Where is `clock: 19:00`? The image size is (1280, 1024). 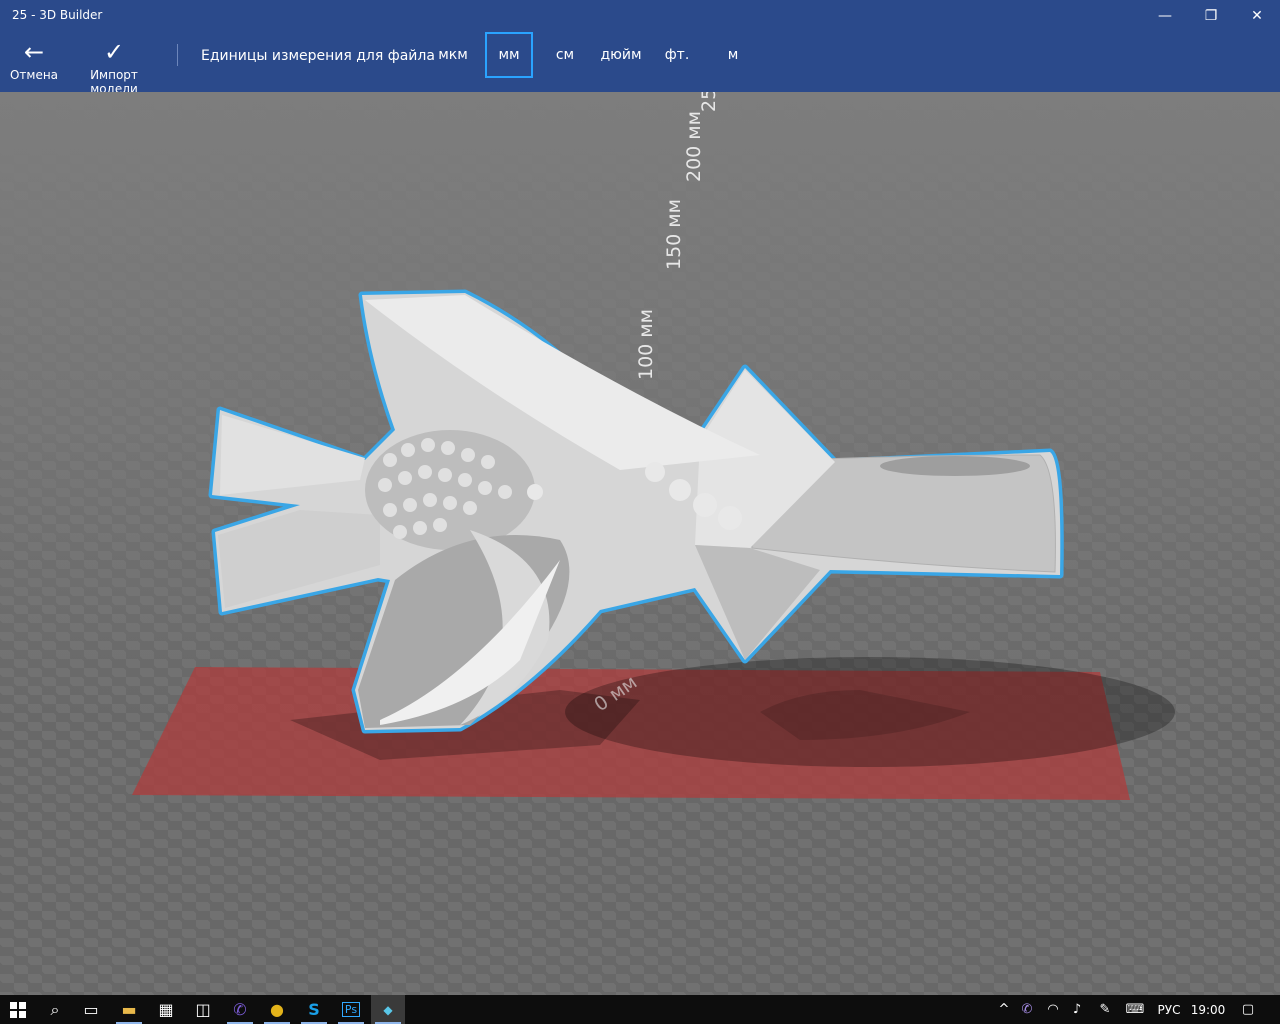 clock: 19:00 is located at coordinates (1208, 1009).